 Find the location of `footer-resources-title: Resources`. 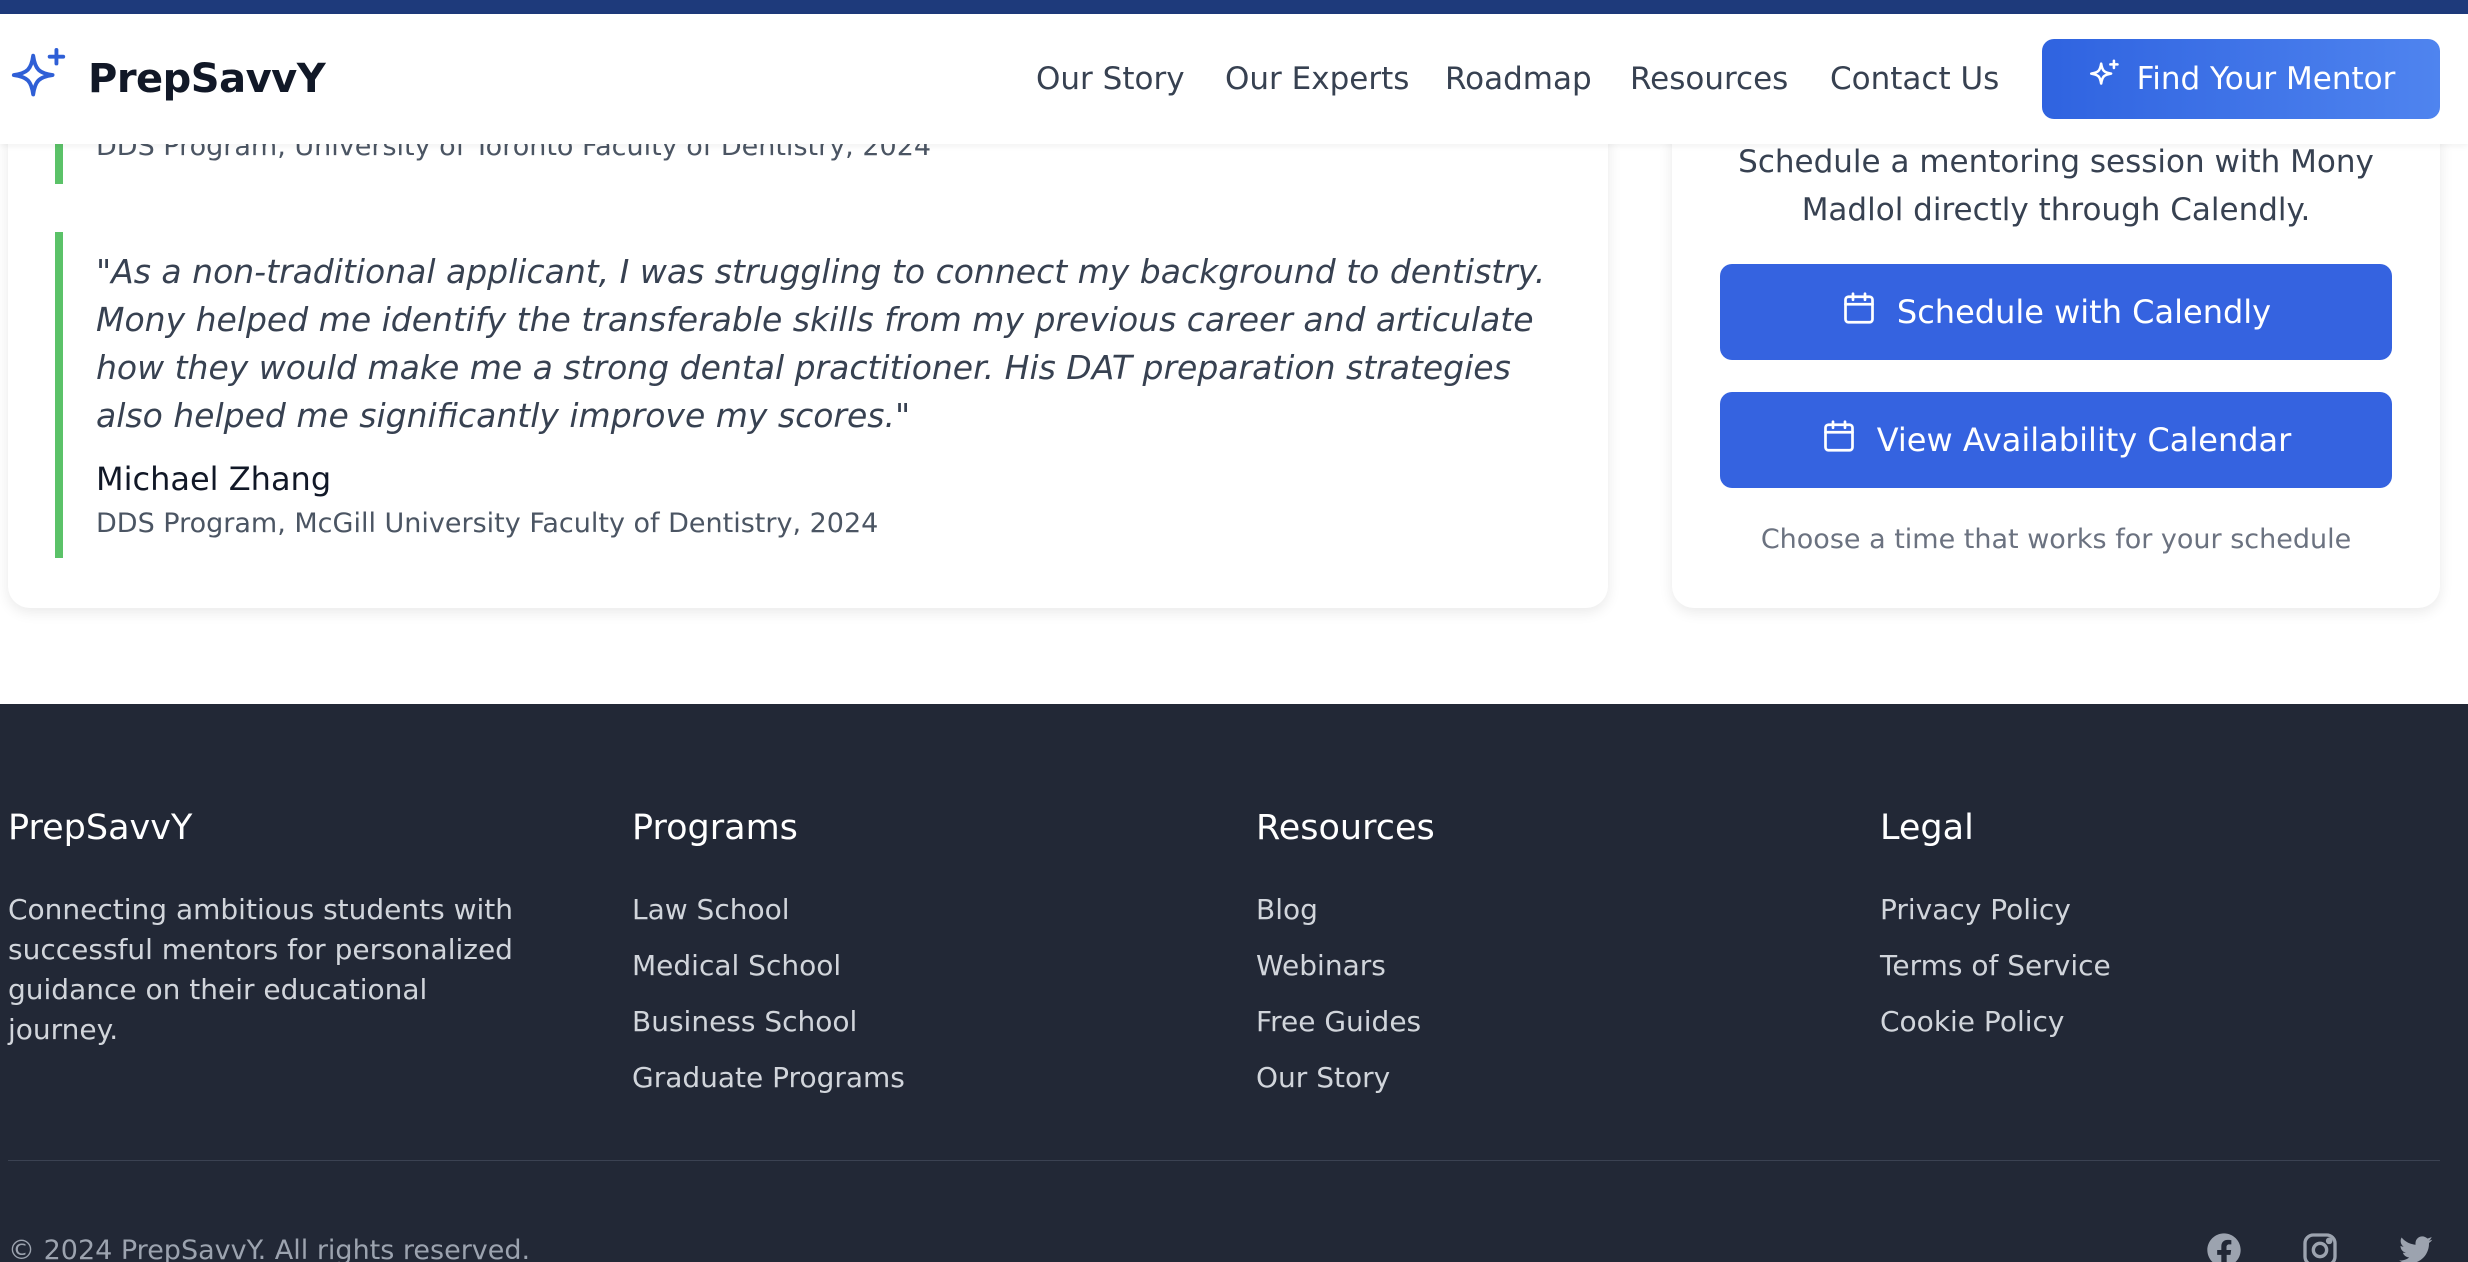

footer-resources-title: Resources is located at coordinates (1345, 828).